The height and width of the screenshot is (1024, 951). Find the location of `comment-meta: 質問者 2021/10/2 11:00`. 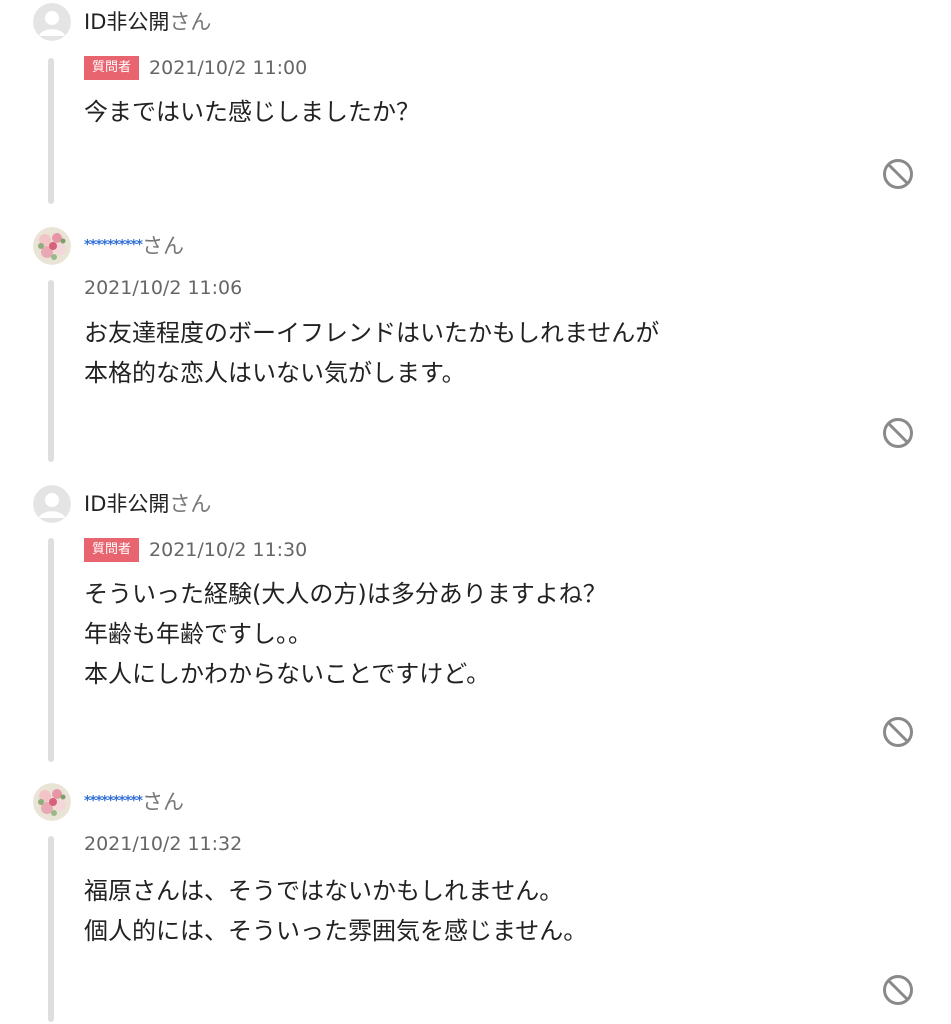

comment-meta: 質問者 2021/10/2 11:00 is located at coordinates (195, 67).